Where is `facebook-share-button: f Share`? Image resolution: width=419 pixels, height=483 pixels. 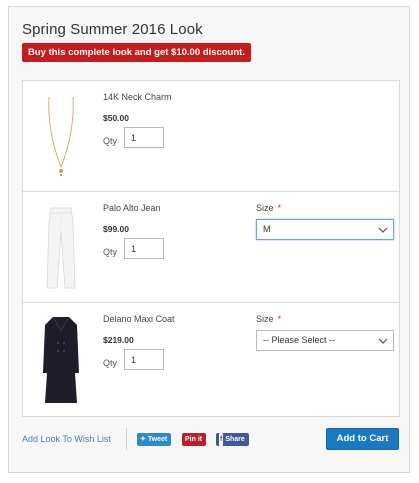
facebook-share-button: f Share is located at coordinates (232, 439).